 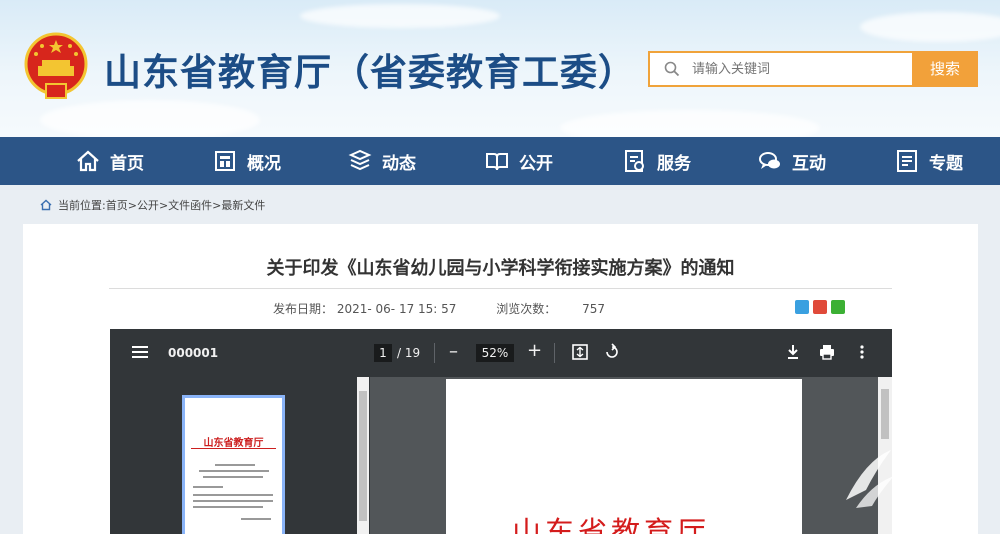 What do you see at coordinates (56, 65) in the screenshot?
I see `national-emblem-icon` at bounding box center [56, 65].